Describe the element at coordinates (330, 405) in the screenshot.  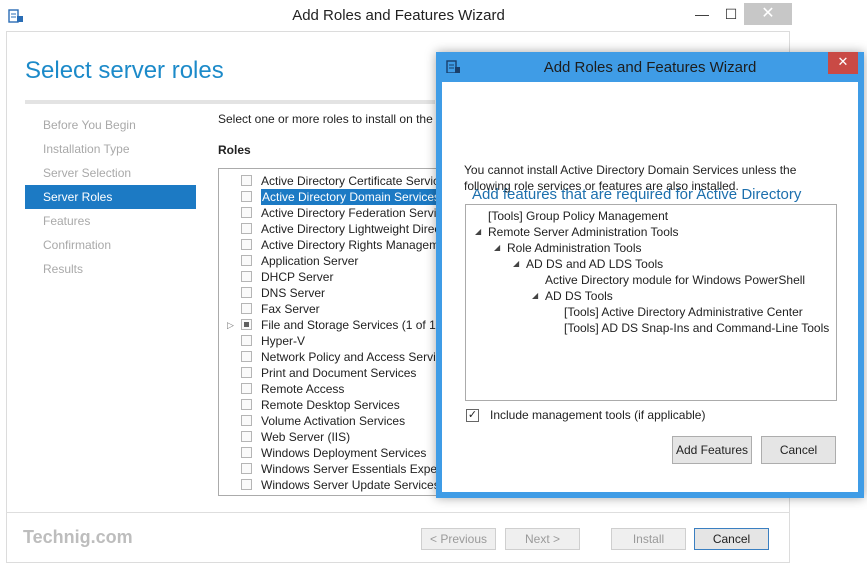
I see `role-label: Remote Desktop Services` at that location.